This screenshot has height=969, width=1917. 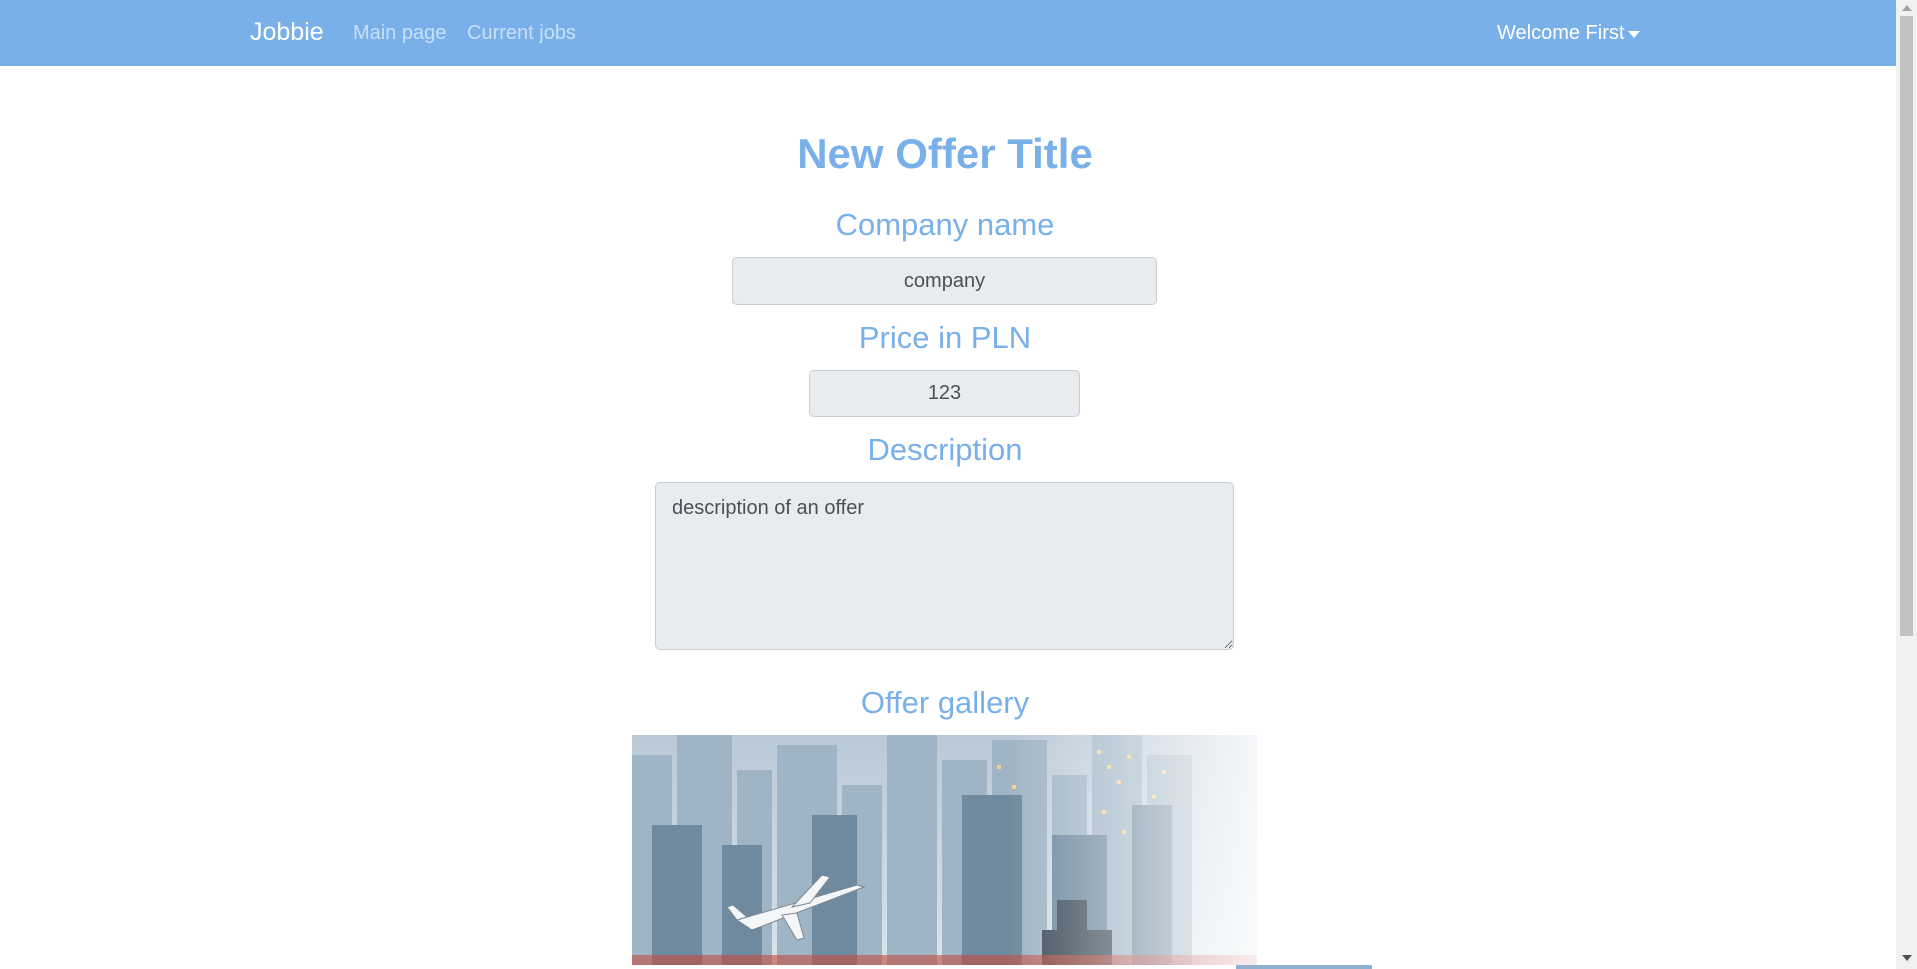 I want to click on company-name-field, so click(x=944, y=281).